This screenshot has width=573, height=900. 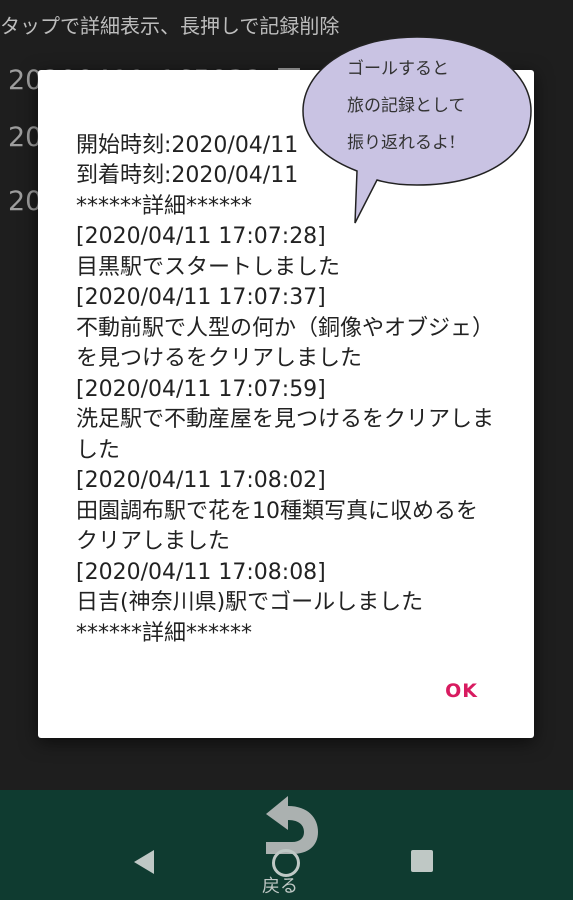 What do you see at coordinates (201, 572) in the screenshot?
I see `log-timestamp: [2020/04/11 17:08:08]` at bounding box center [201, 572].